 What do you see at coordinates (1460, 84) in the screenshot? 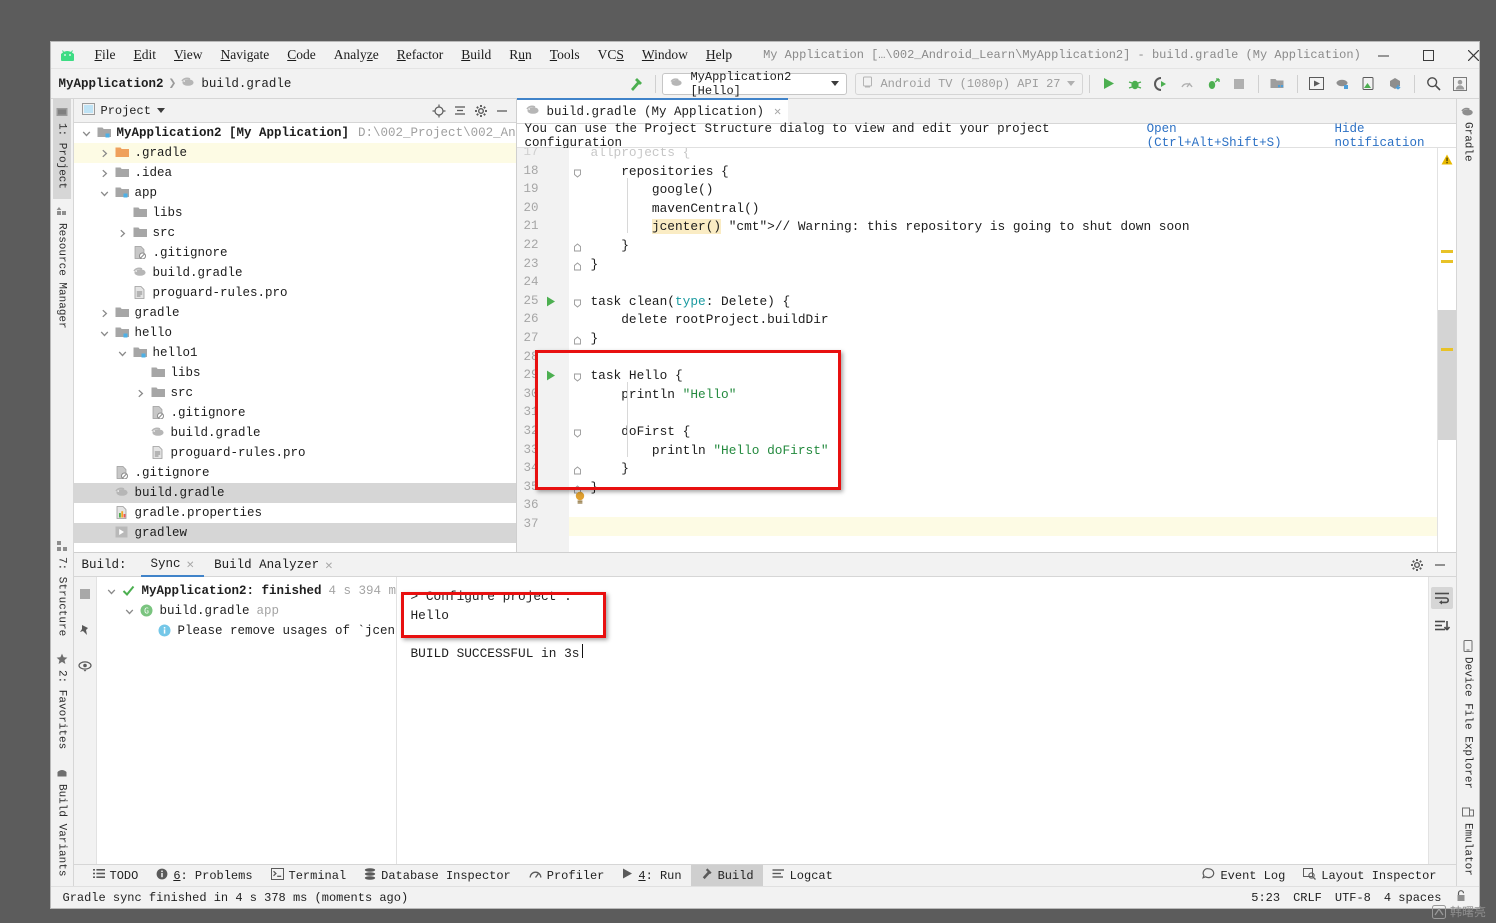
I see `profile-avatar-icon` at bounding box center [1460, 84].